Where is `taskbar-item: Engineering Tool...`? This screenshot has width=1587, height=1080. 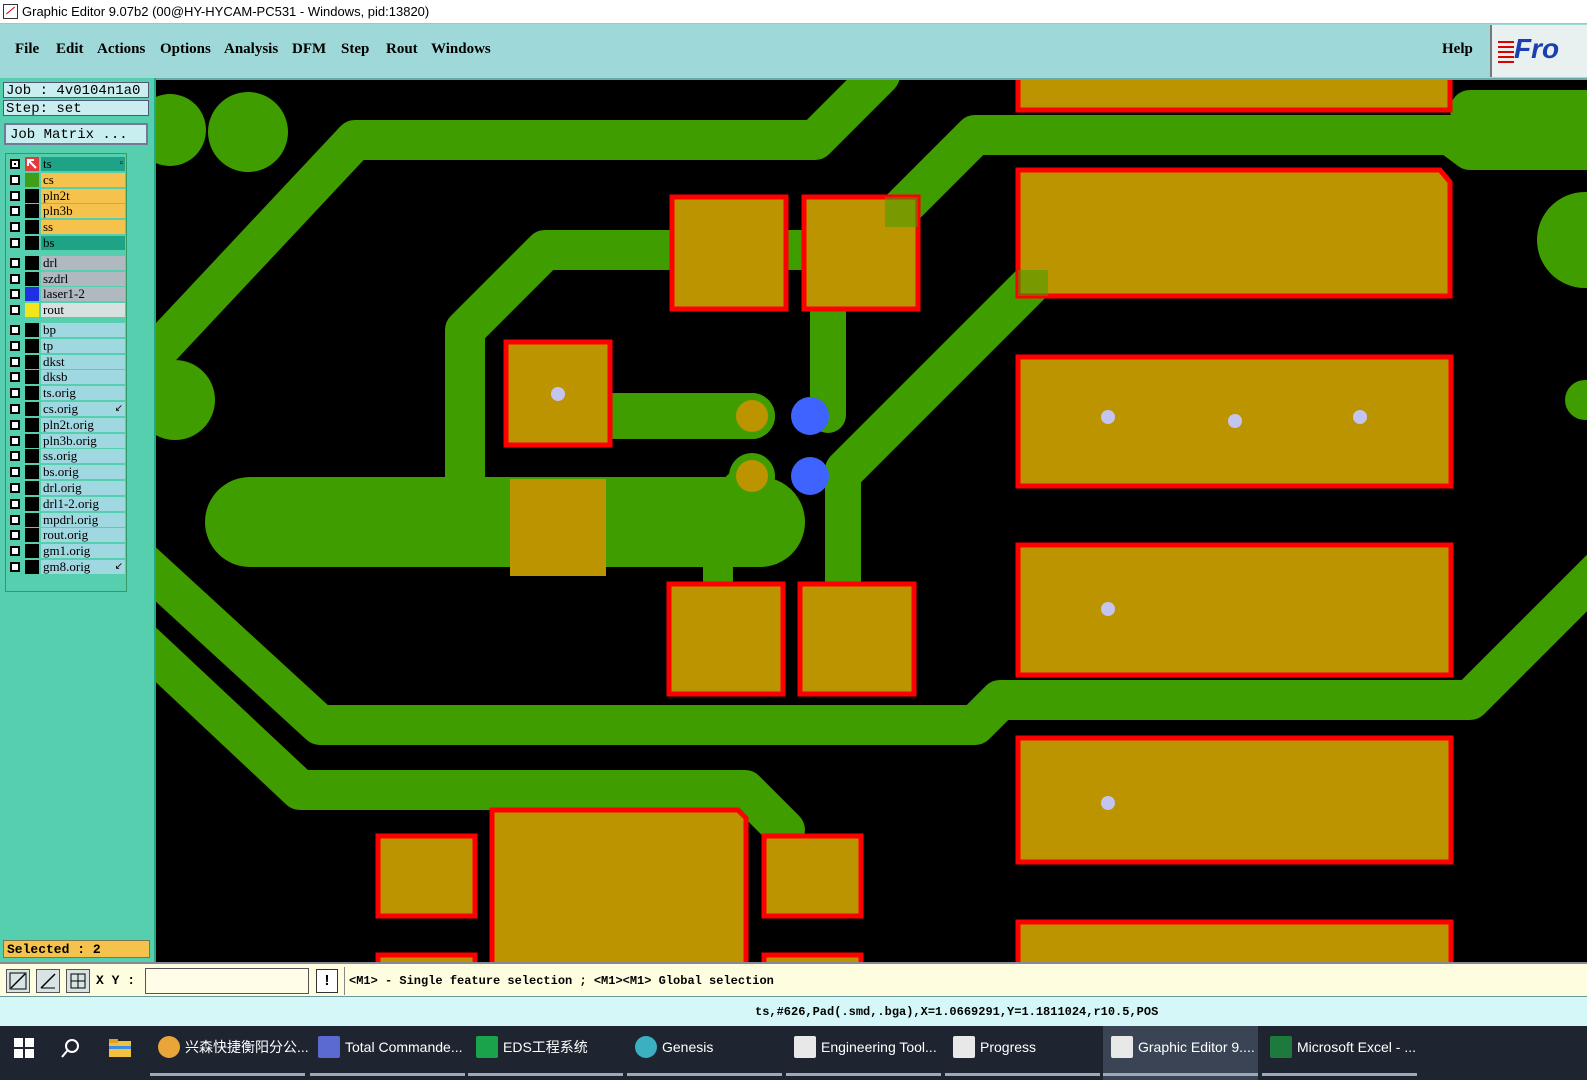
taskbar-item: Engineering Tool... is located at coordinates (863, 1053).